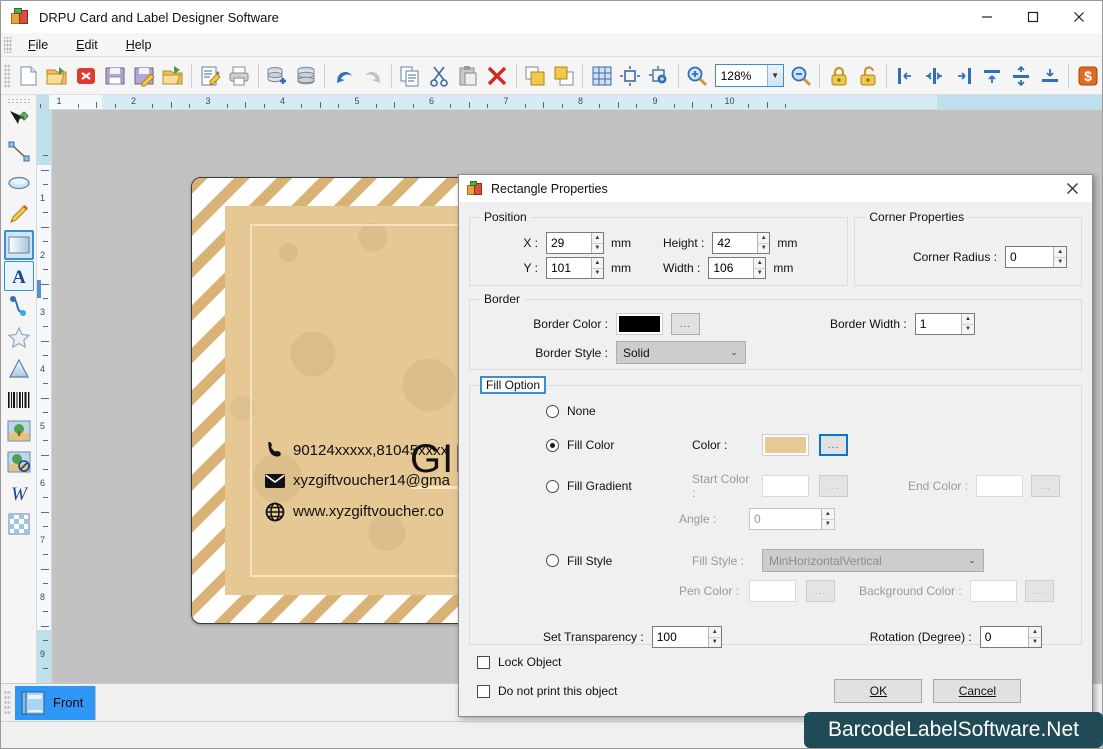 The width and height of the screenshot is (1103, 749). Describe the element at coordinates (483, 691) in the screenshot. I see `do-not-print-checkbox` at that location.